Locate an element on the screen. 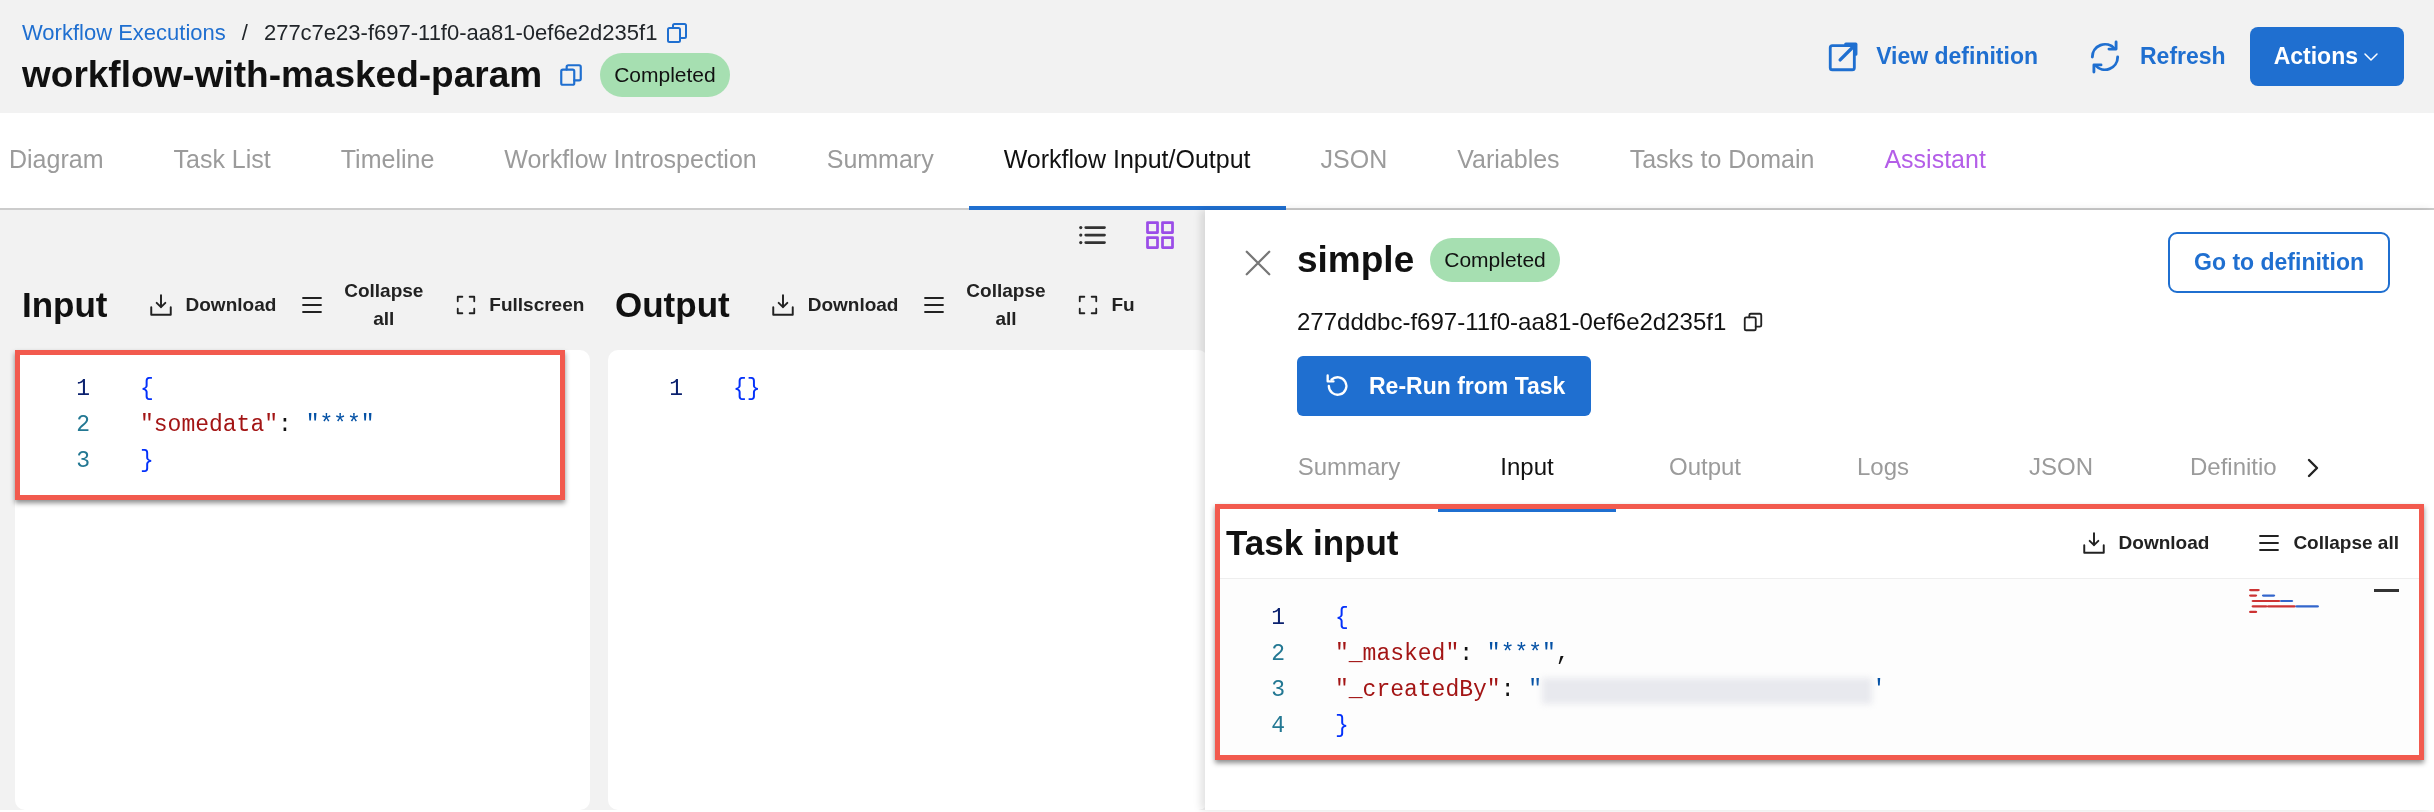  code-text: {} is located at coordinates (747, 389).